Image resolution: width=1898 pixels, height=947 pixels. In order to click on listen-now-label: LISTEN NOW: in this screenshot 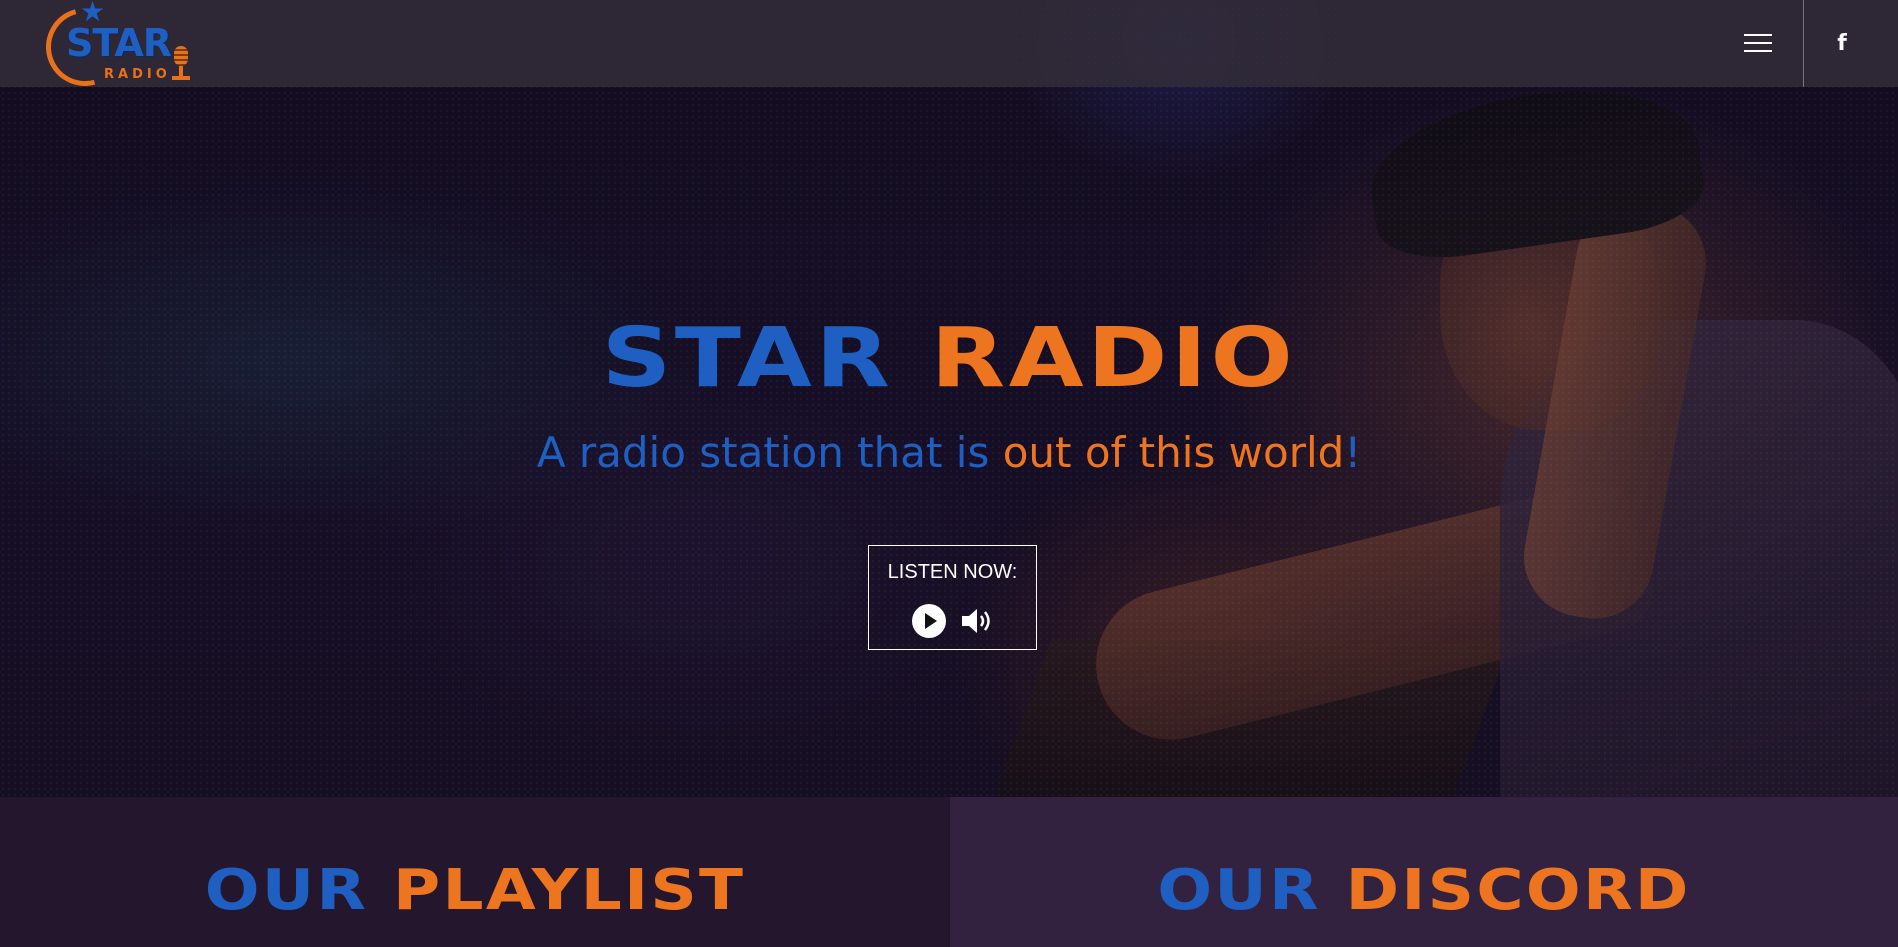, I will do `click(952, 572)`.